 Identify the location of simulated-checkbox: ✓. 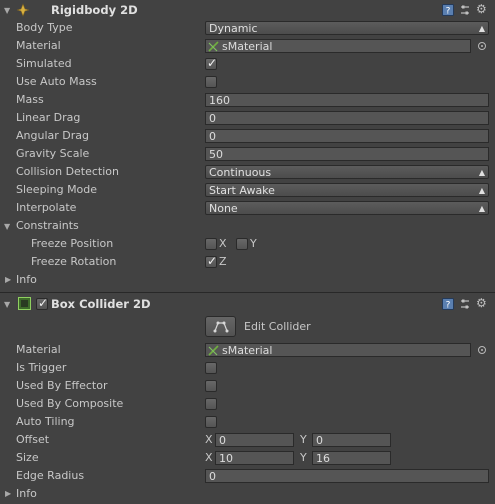
(211, 63).